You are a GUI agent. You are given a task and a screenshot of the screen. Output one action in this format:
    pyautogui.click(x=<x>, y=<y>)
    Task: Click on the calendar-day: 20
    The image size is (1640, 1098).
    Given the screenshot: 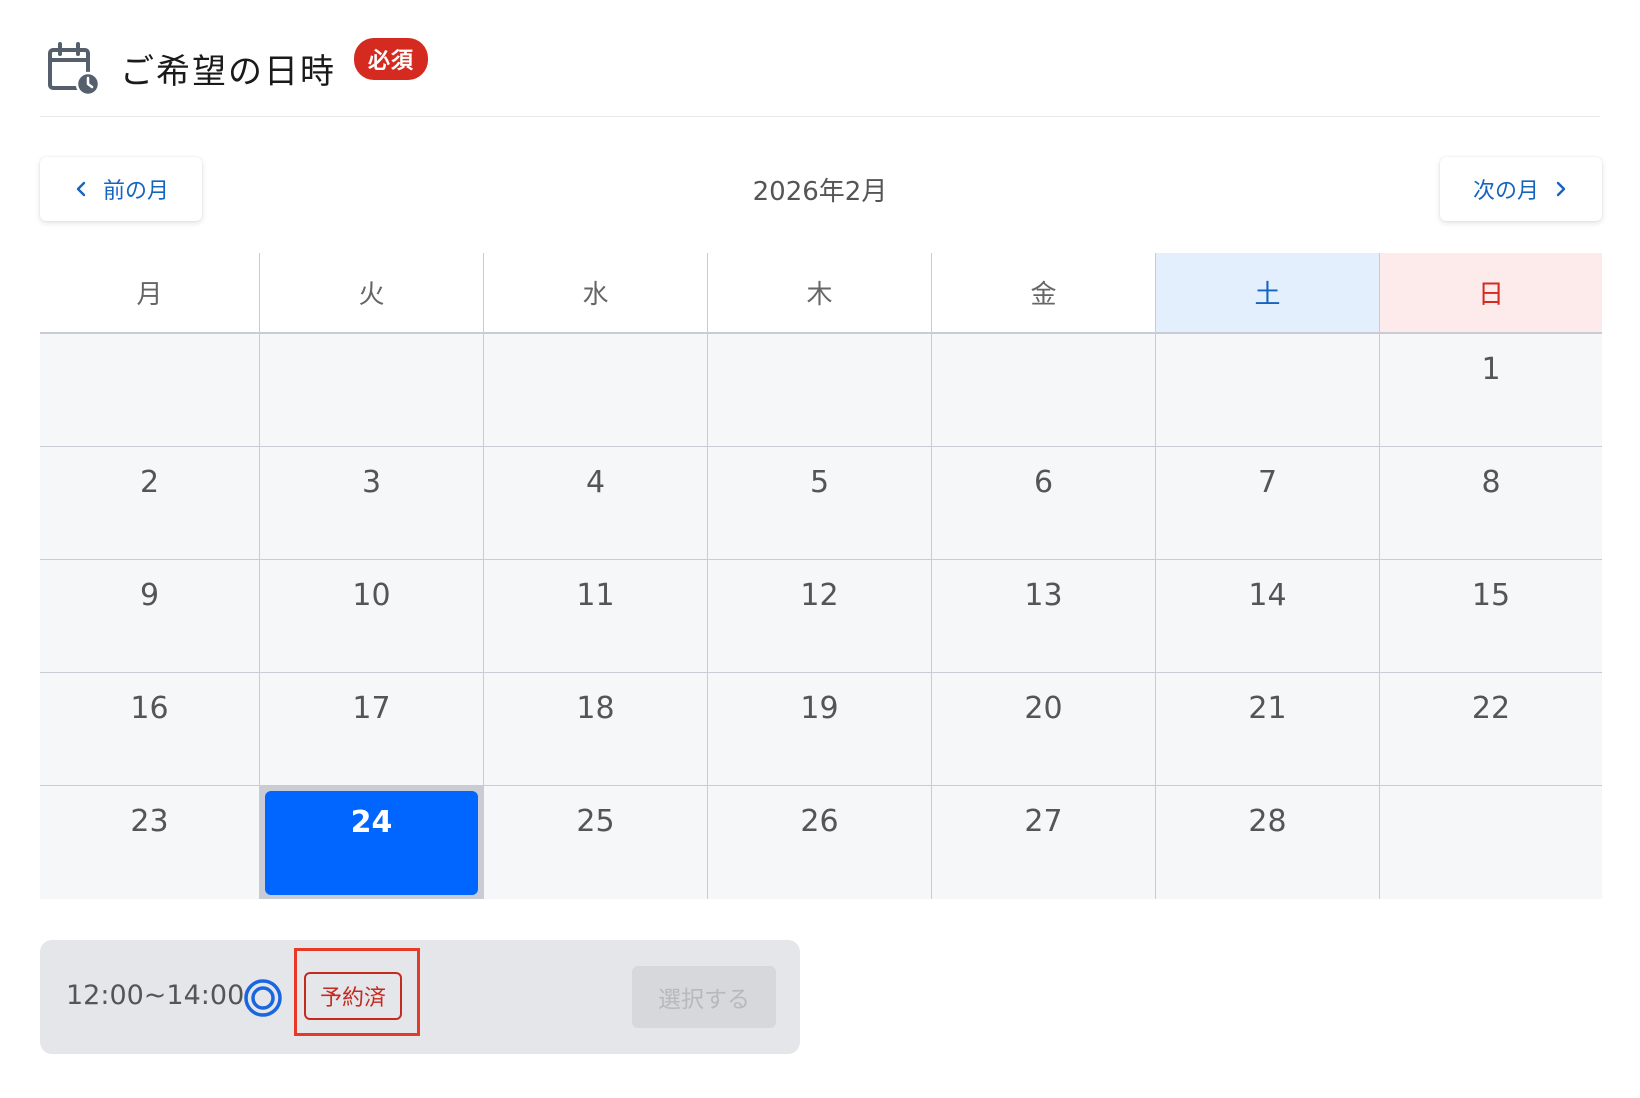 What is the action you would take?
    pyautogui.click(x=1043, y=729)
    